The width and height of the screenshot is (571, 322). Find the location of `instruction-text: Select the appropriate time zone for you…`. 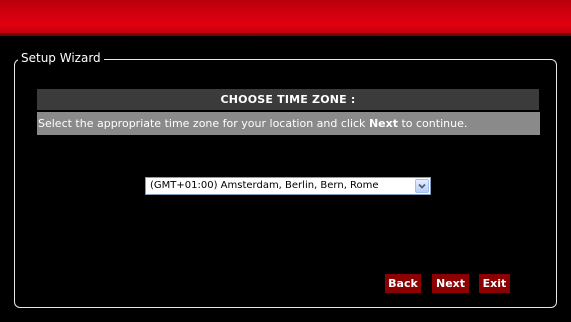

instruction-text: Select the appropriate time zone for you… is located at coordinates (288, 123).